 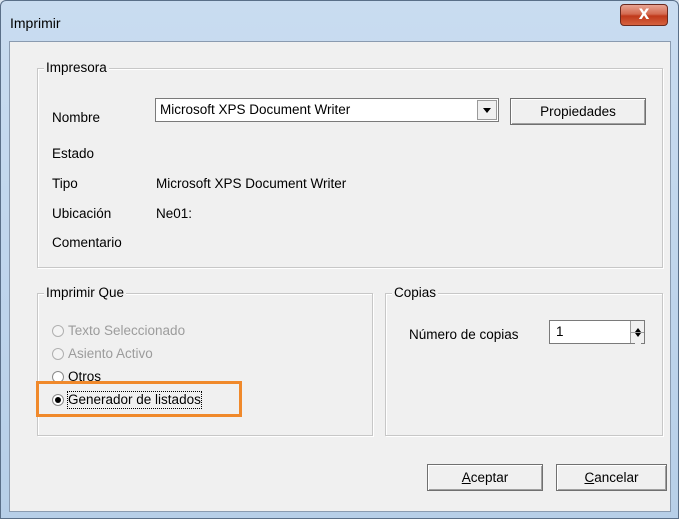 I want to click on print-what-group-label: Imprimir Que, so click(x=85, y=293).